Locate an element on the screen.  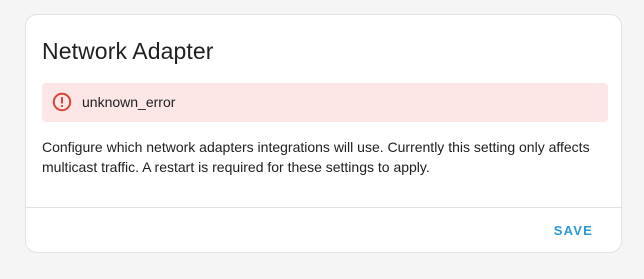
alert-message: unknown_error is located at coordinates (129, 102).